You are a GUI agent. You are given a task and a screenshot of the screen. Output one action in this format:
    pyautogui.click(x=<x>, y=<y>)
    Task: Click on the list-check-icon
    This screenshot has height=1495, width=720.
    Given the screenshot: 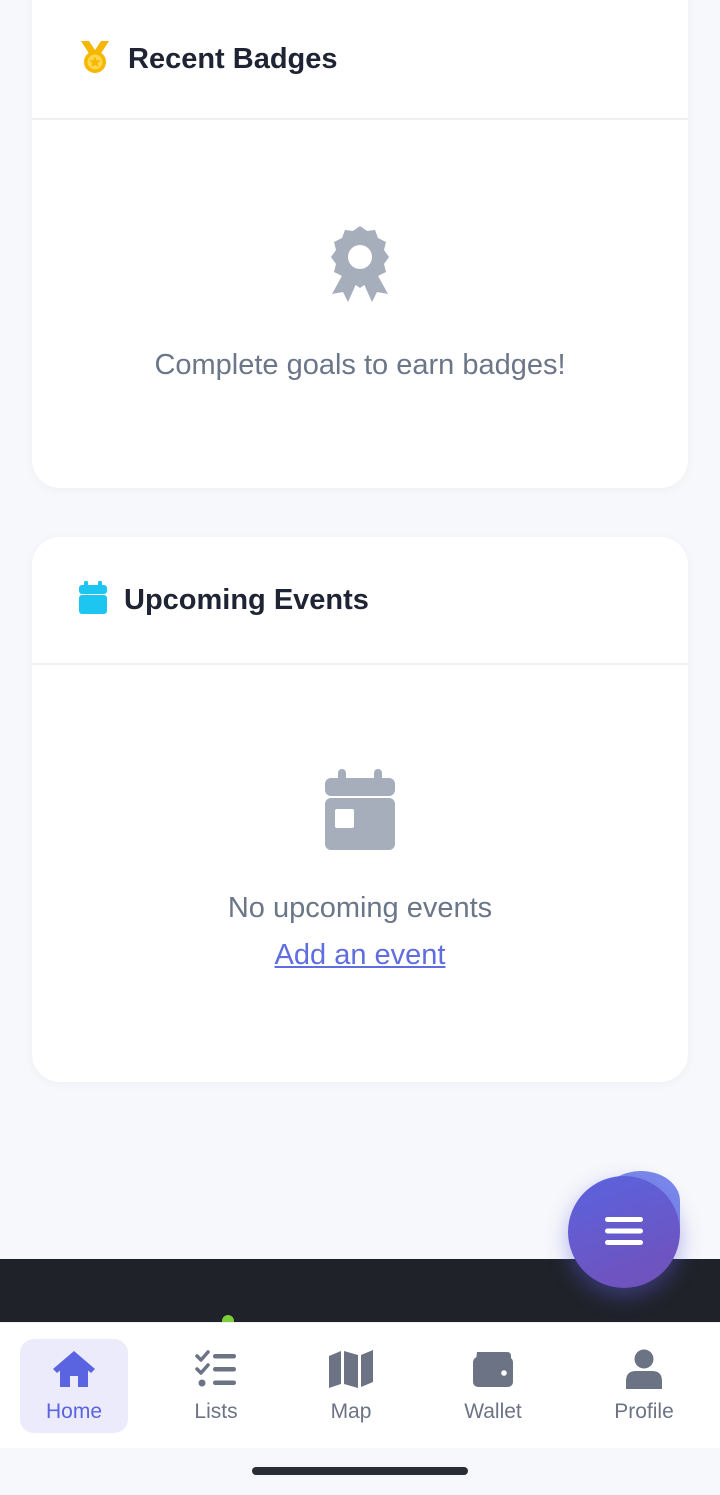 What is the action you would take?
    pyautogui.click(x=216, y=1371)
    